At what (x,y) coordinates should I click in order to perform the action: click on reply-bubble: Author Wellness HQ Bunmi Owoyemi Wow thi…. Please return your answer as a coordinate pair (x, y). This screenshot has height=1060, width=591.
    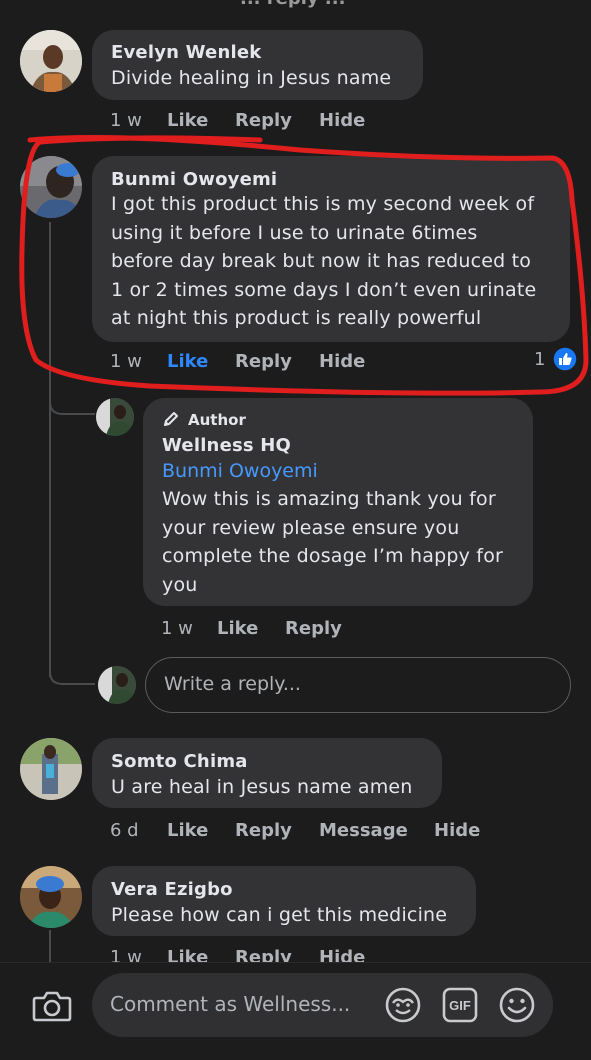
    Looking at the image, I should click on (338, 502).